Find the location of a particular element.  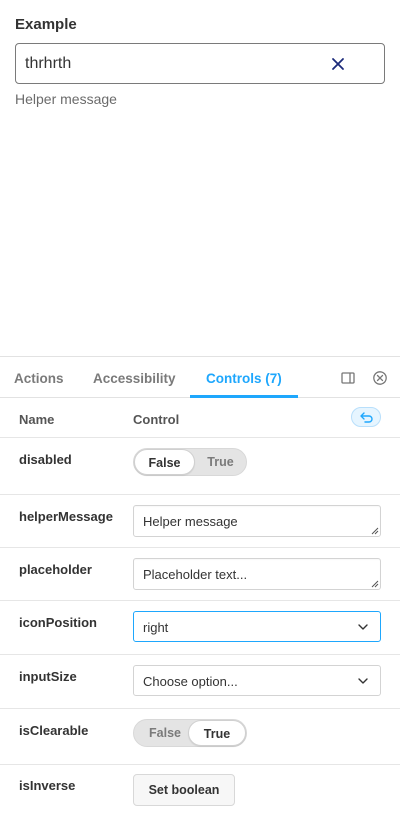

close-circle-icon is located at coordinates (380, 378).